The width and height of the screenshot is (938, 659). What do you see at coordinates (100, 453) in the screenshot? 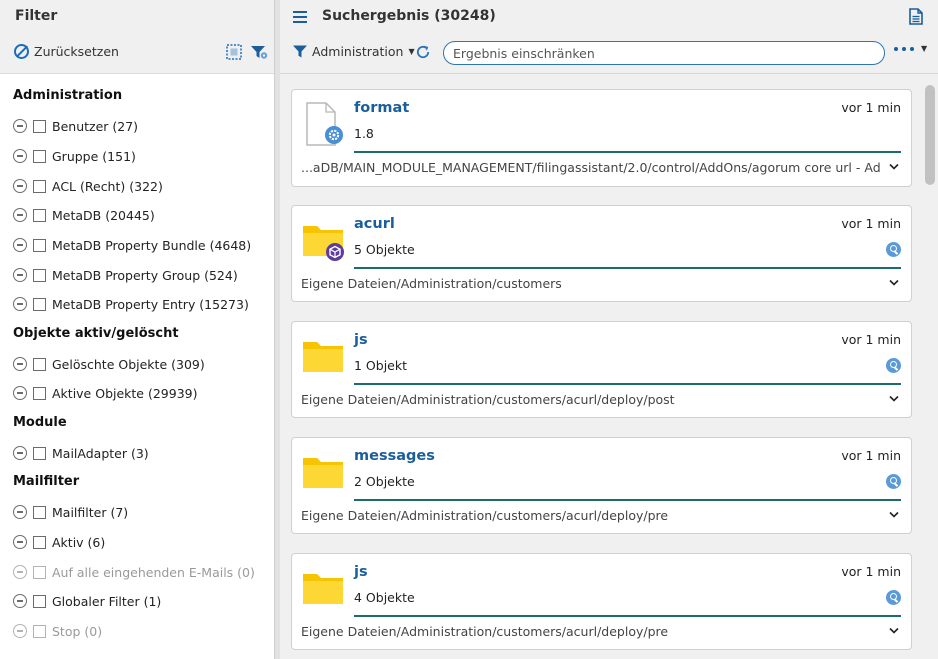
I see `filter-item-label: MailAdapter (3)` at bounding box center [100, 453].